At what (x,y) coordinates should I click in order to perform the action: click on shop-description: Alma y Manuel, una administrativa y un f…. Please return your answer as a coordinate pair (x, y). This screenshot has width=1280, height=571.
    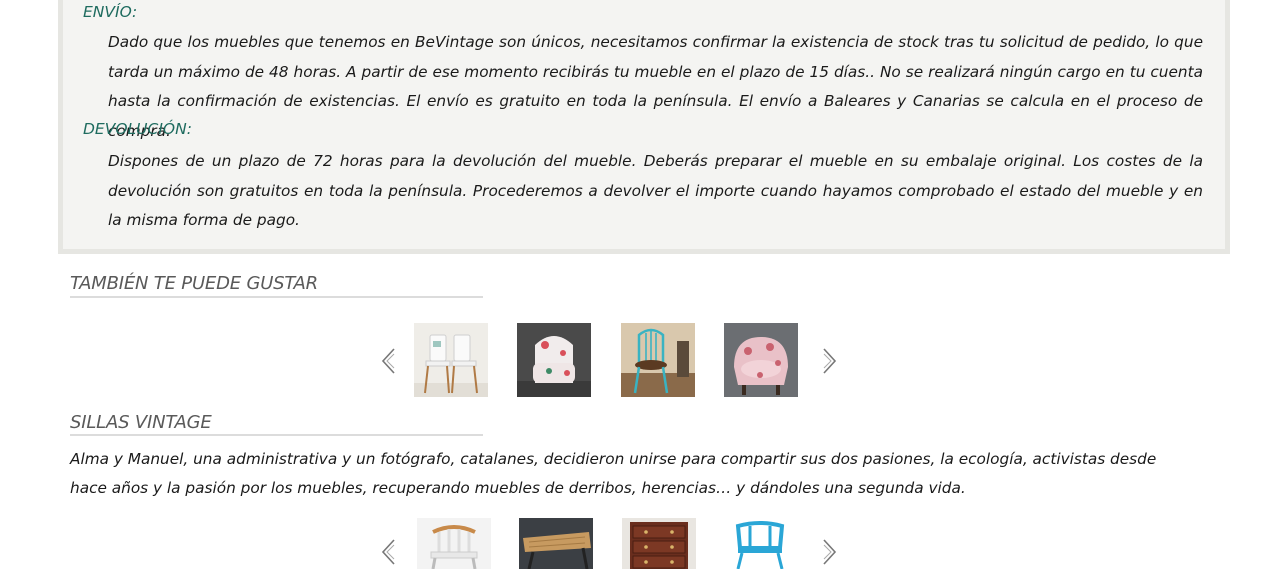
    Looking at the image, I should click on (613, 473).